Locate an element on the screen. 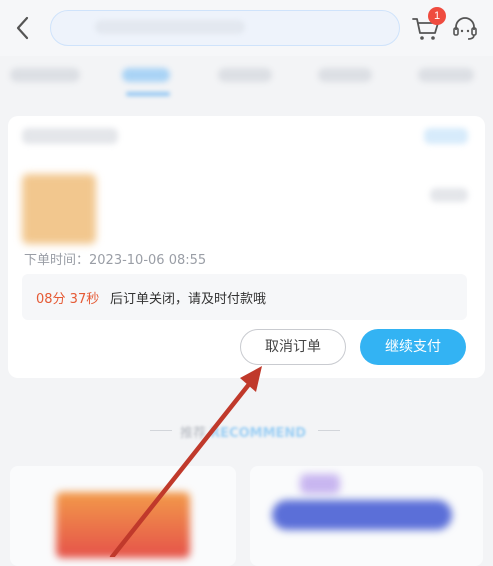  continue-payment-button: 继续支付 is located at coordinates (413, 347).